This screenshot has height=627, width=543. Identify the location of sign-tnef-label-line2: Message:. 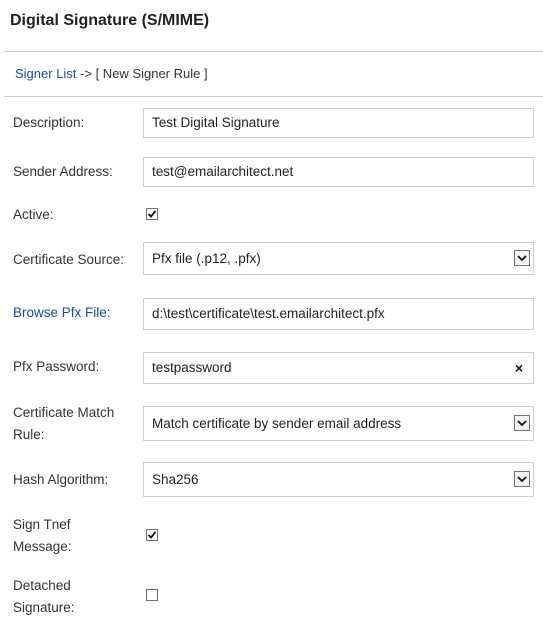
(42, 546).